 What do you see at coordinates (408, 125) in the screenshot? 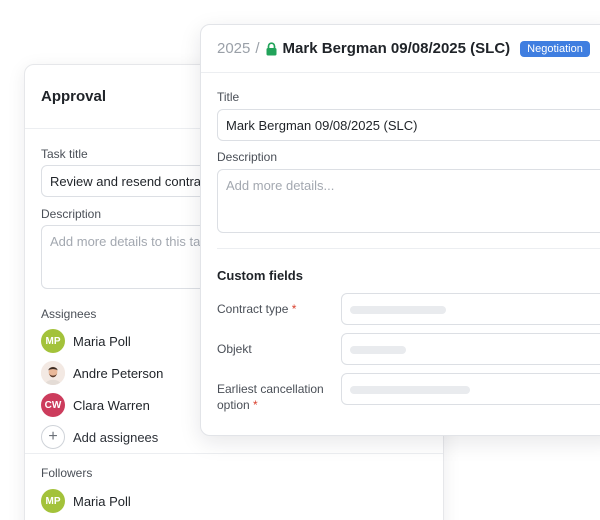
I see `title-input: Mark Bergman 09/08/2025 (SLC)` at bounding box center [408, 125].